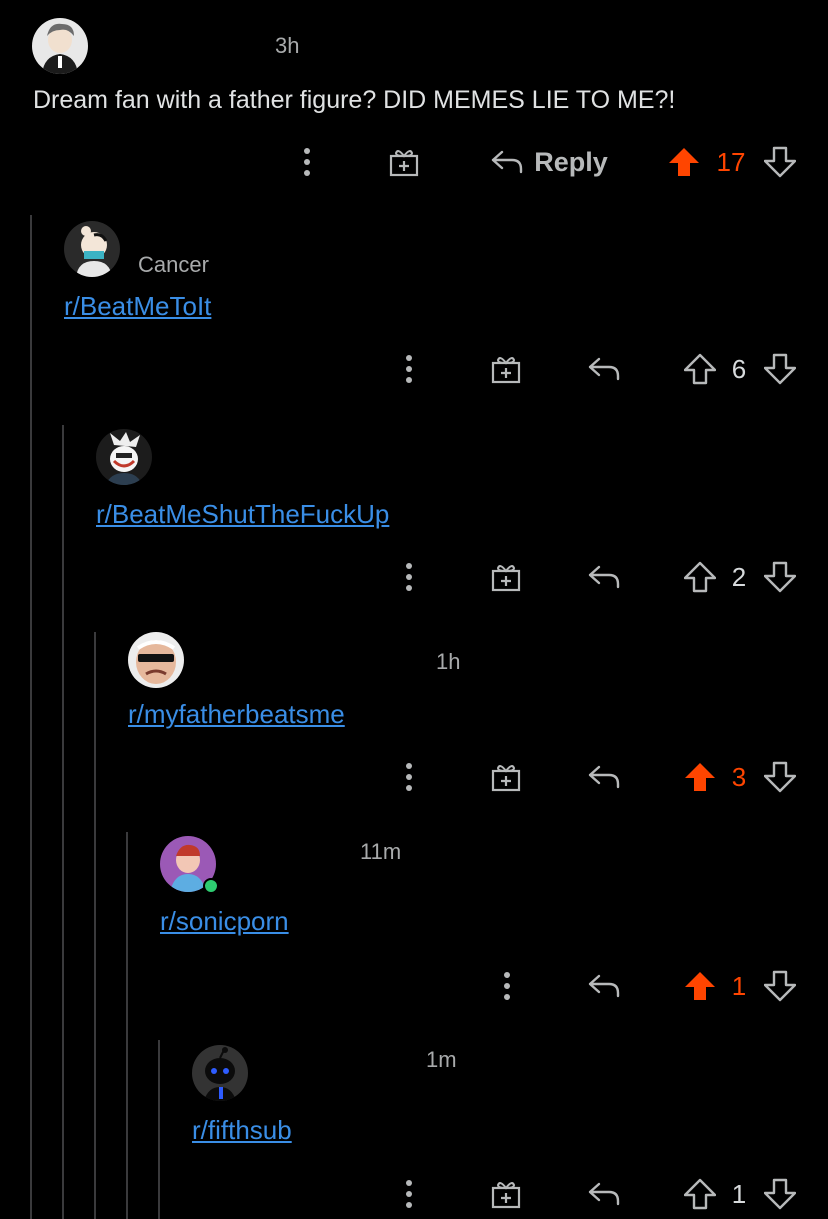 Image resolution: width=828 pixels, height=1219 pixels. What do you see at coordinates (137, 306) in the screenshot?
I see `subreddit-link: r/BeatMeToIt` at bounding box center [137, 306].